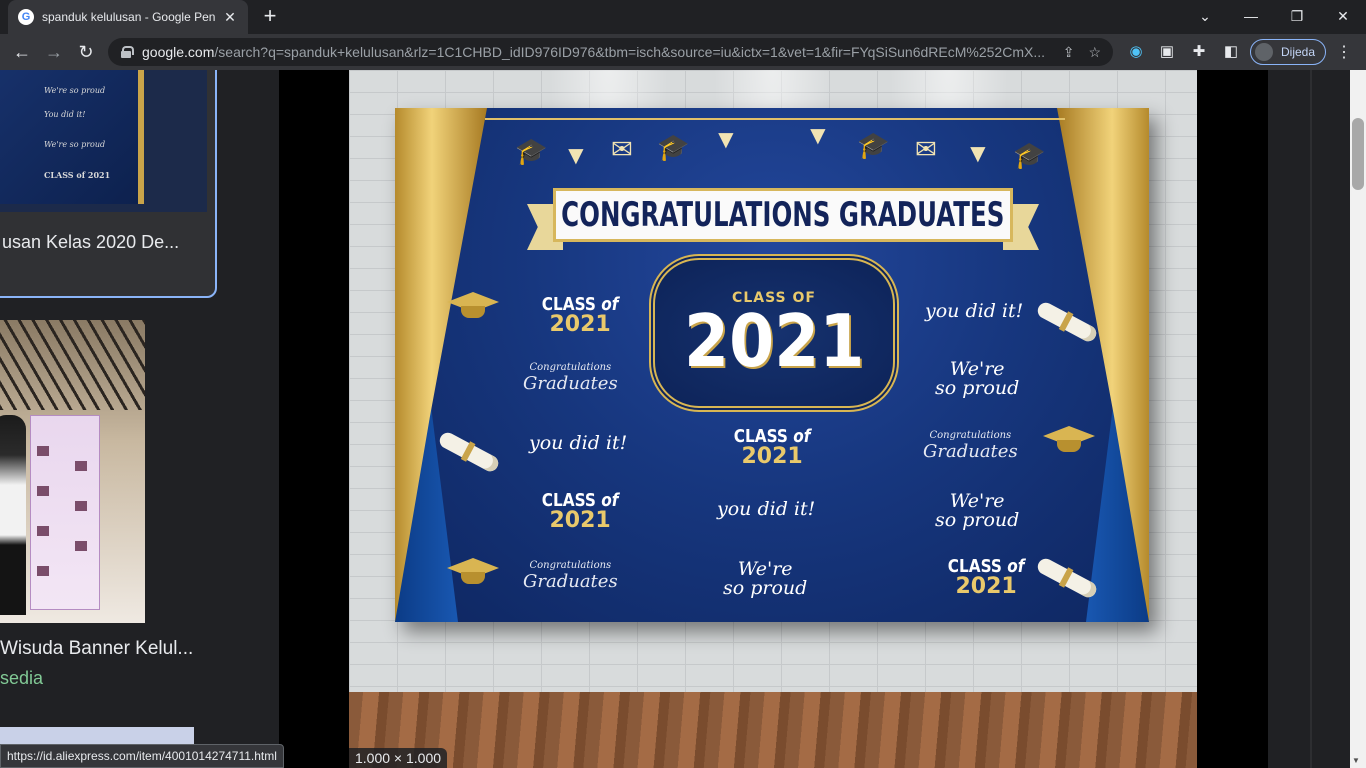  What do you see at coordinates (26, 17) in the screenshot?
I see `google-favicon-icon: G` at bounding box center [26, 17].